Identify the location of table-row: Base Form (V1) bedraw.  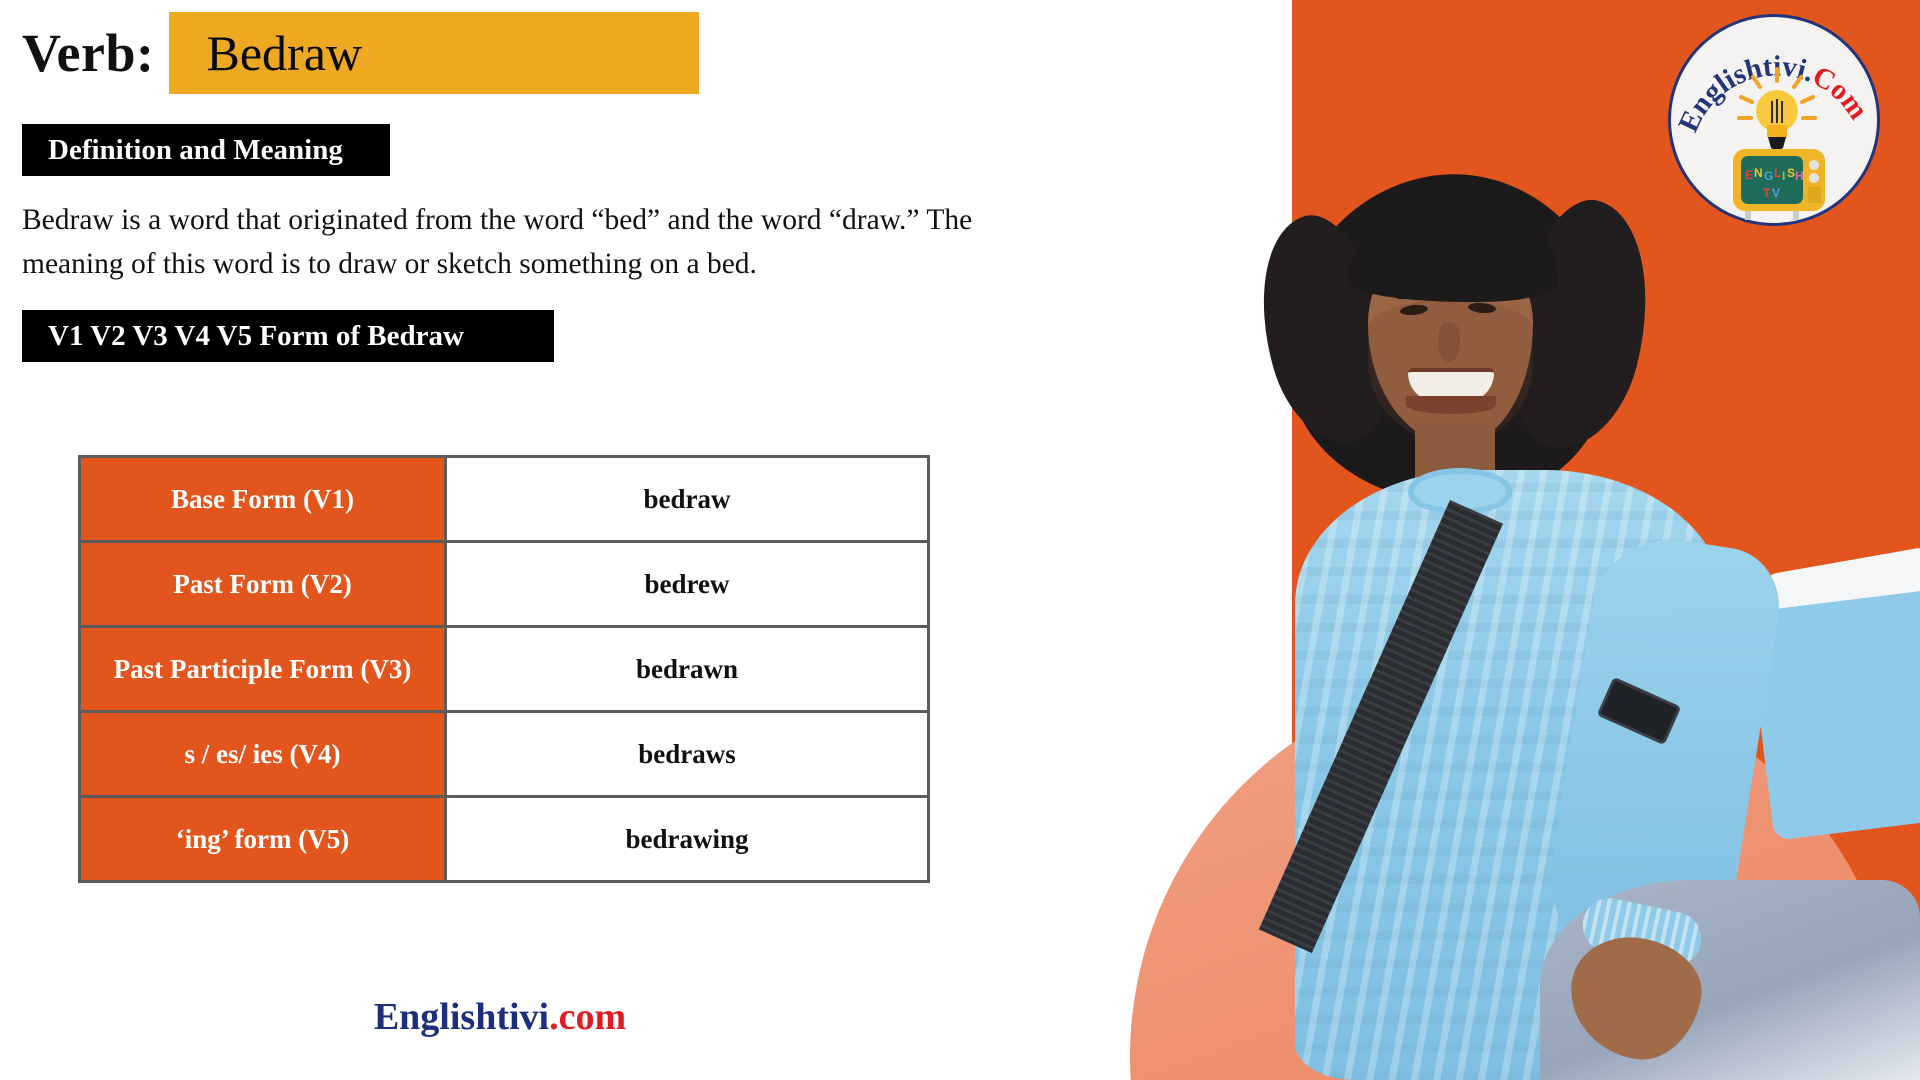
(504, 499).